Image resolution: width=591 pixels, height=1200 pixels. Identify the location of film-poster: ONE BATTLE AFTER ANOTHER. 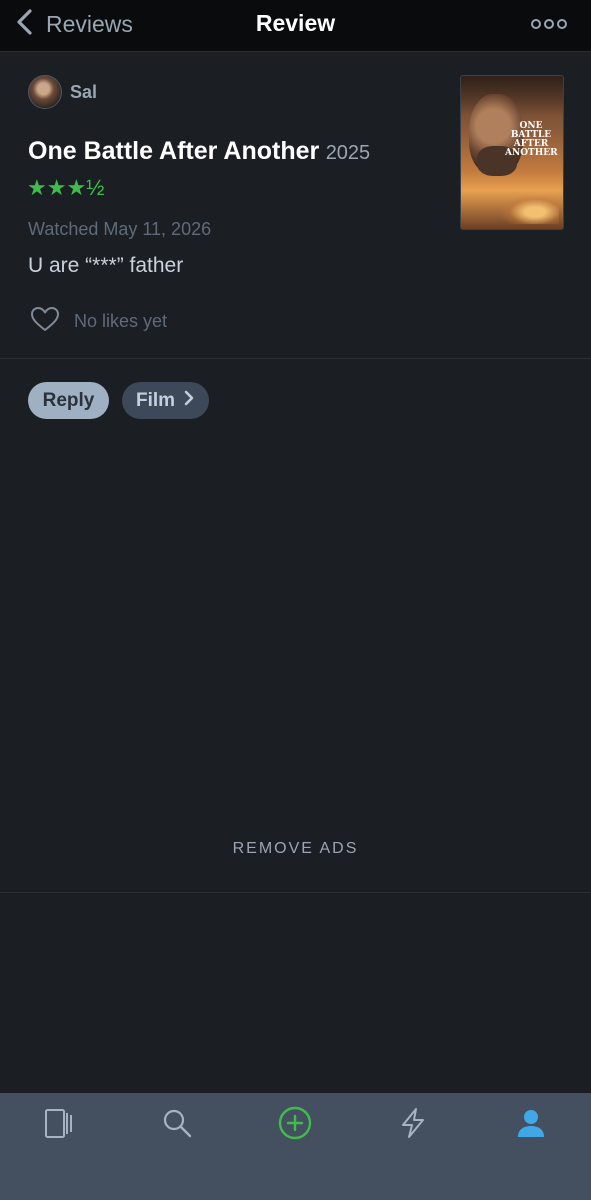
(512, 152).